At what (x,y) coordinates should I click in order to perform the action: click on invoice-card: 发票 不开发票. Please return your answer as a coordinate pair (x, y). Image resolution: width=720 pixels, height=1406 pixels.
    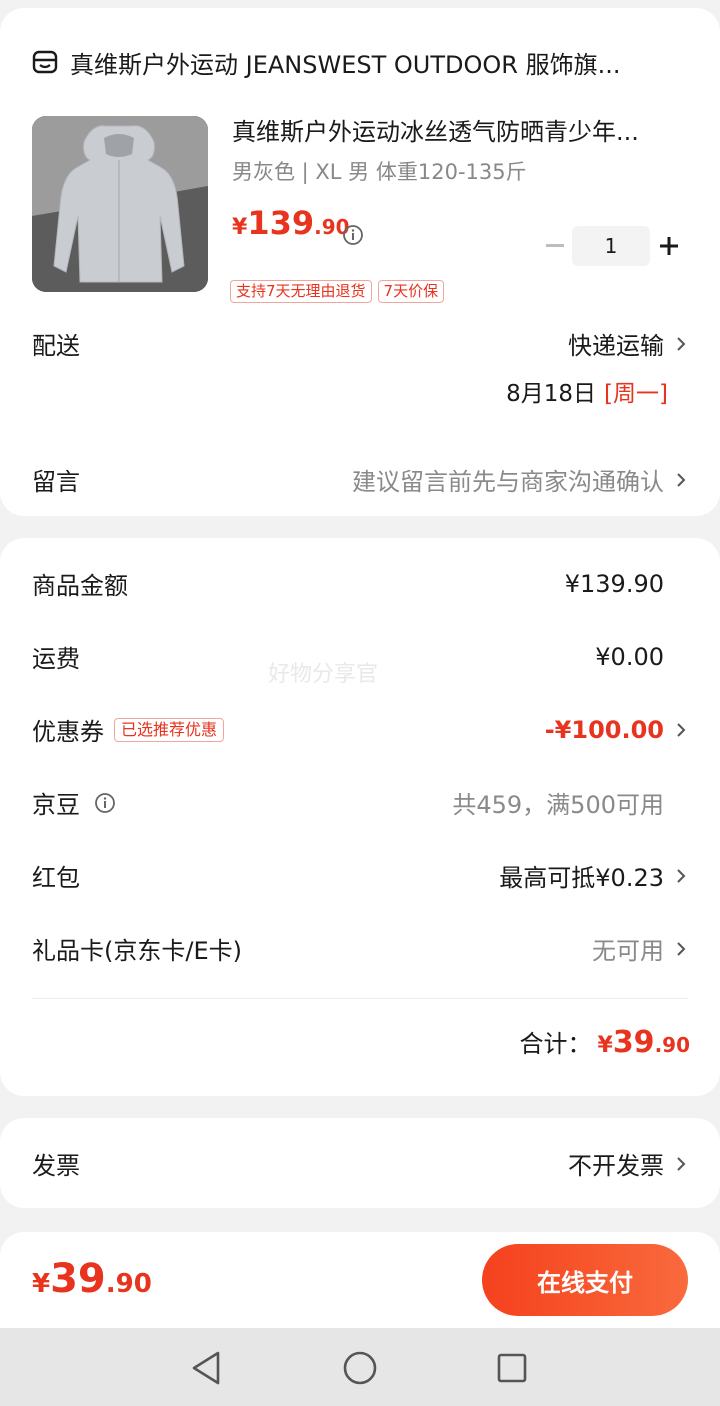
    Looking at the image, I should click on (360, 1163).